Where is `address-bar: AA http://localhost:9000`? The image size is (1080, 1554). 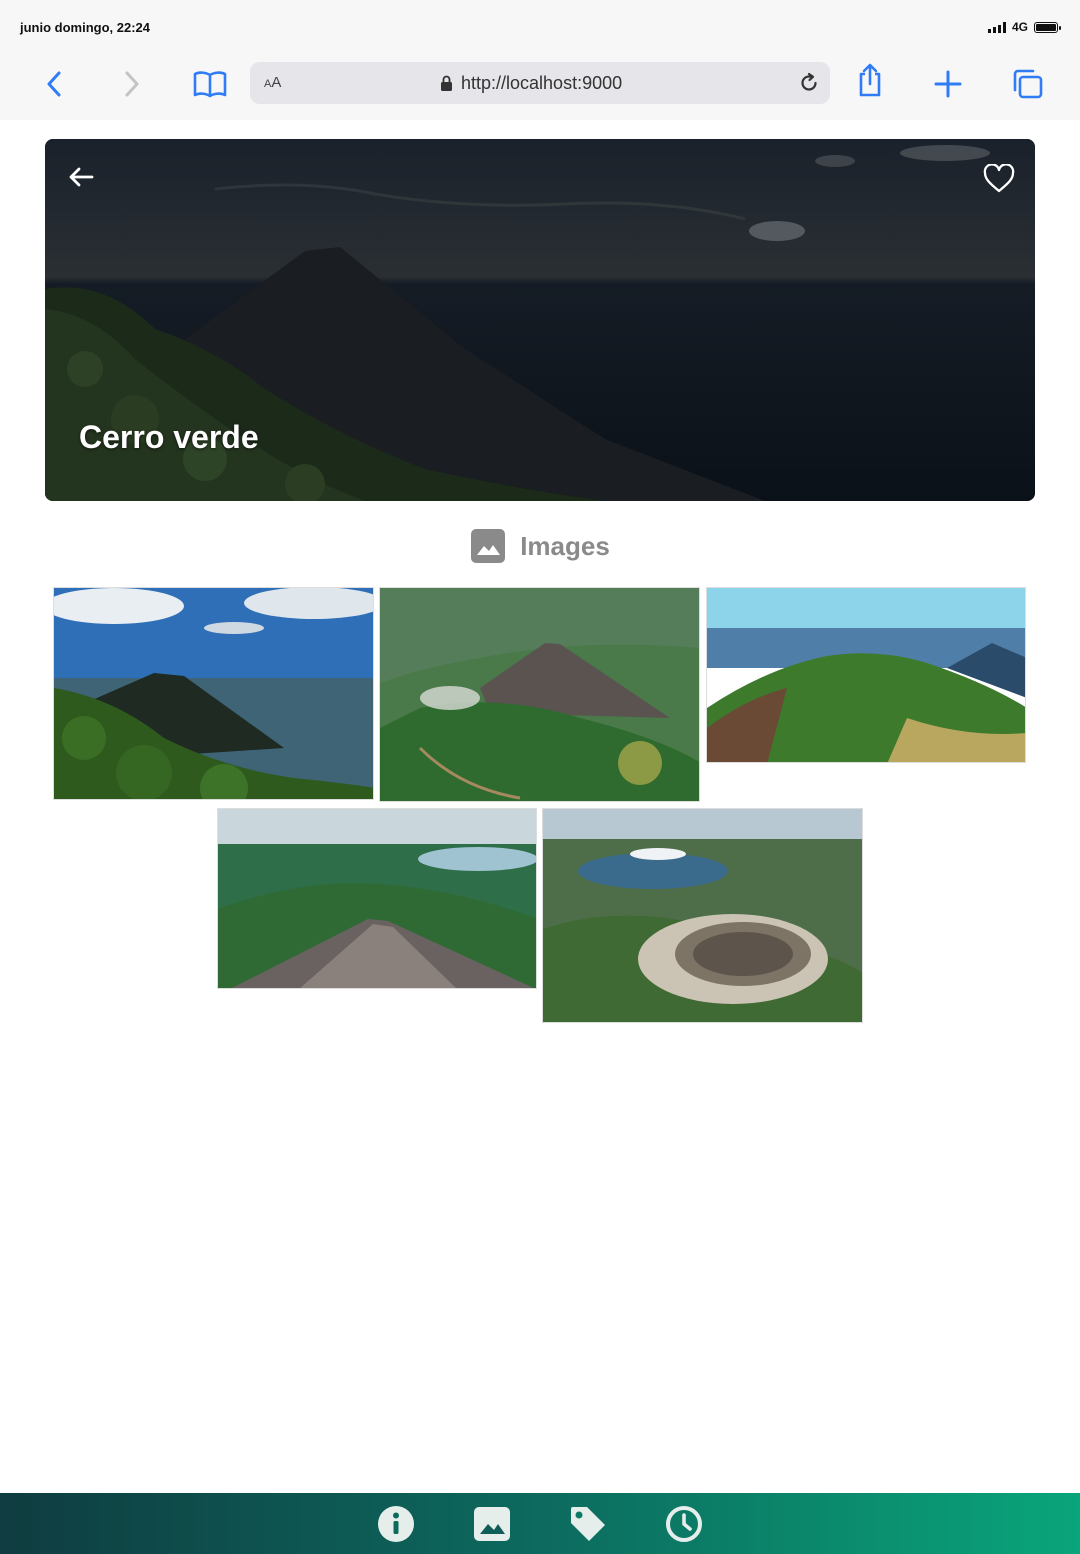
address-bar: AA http://localhost:9000 is located at coordinates (540, 83).